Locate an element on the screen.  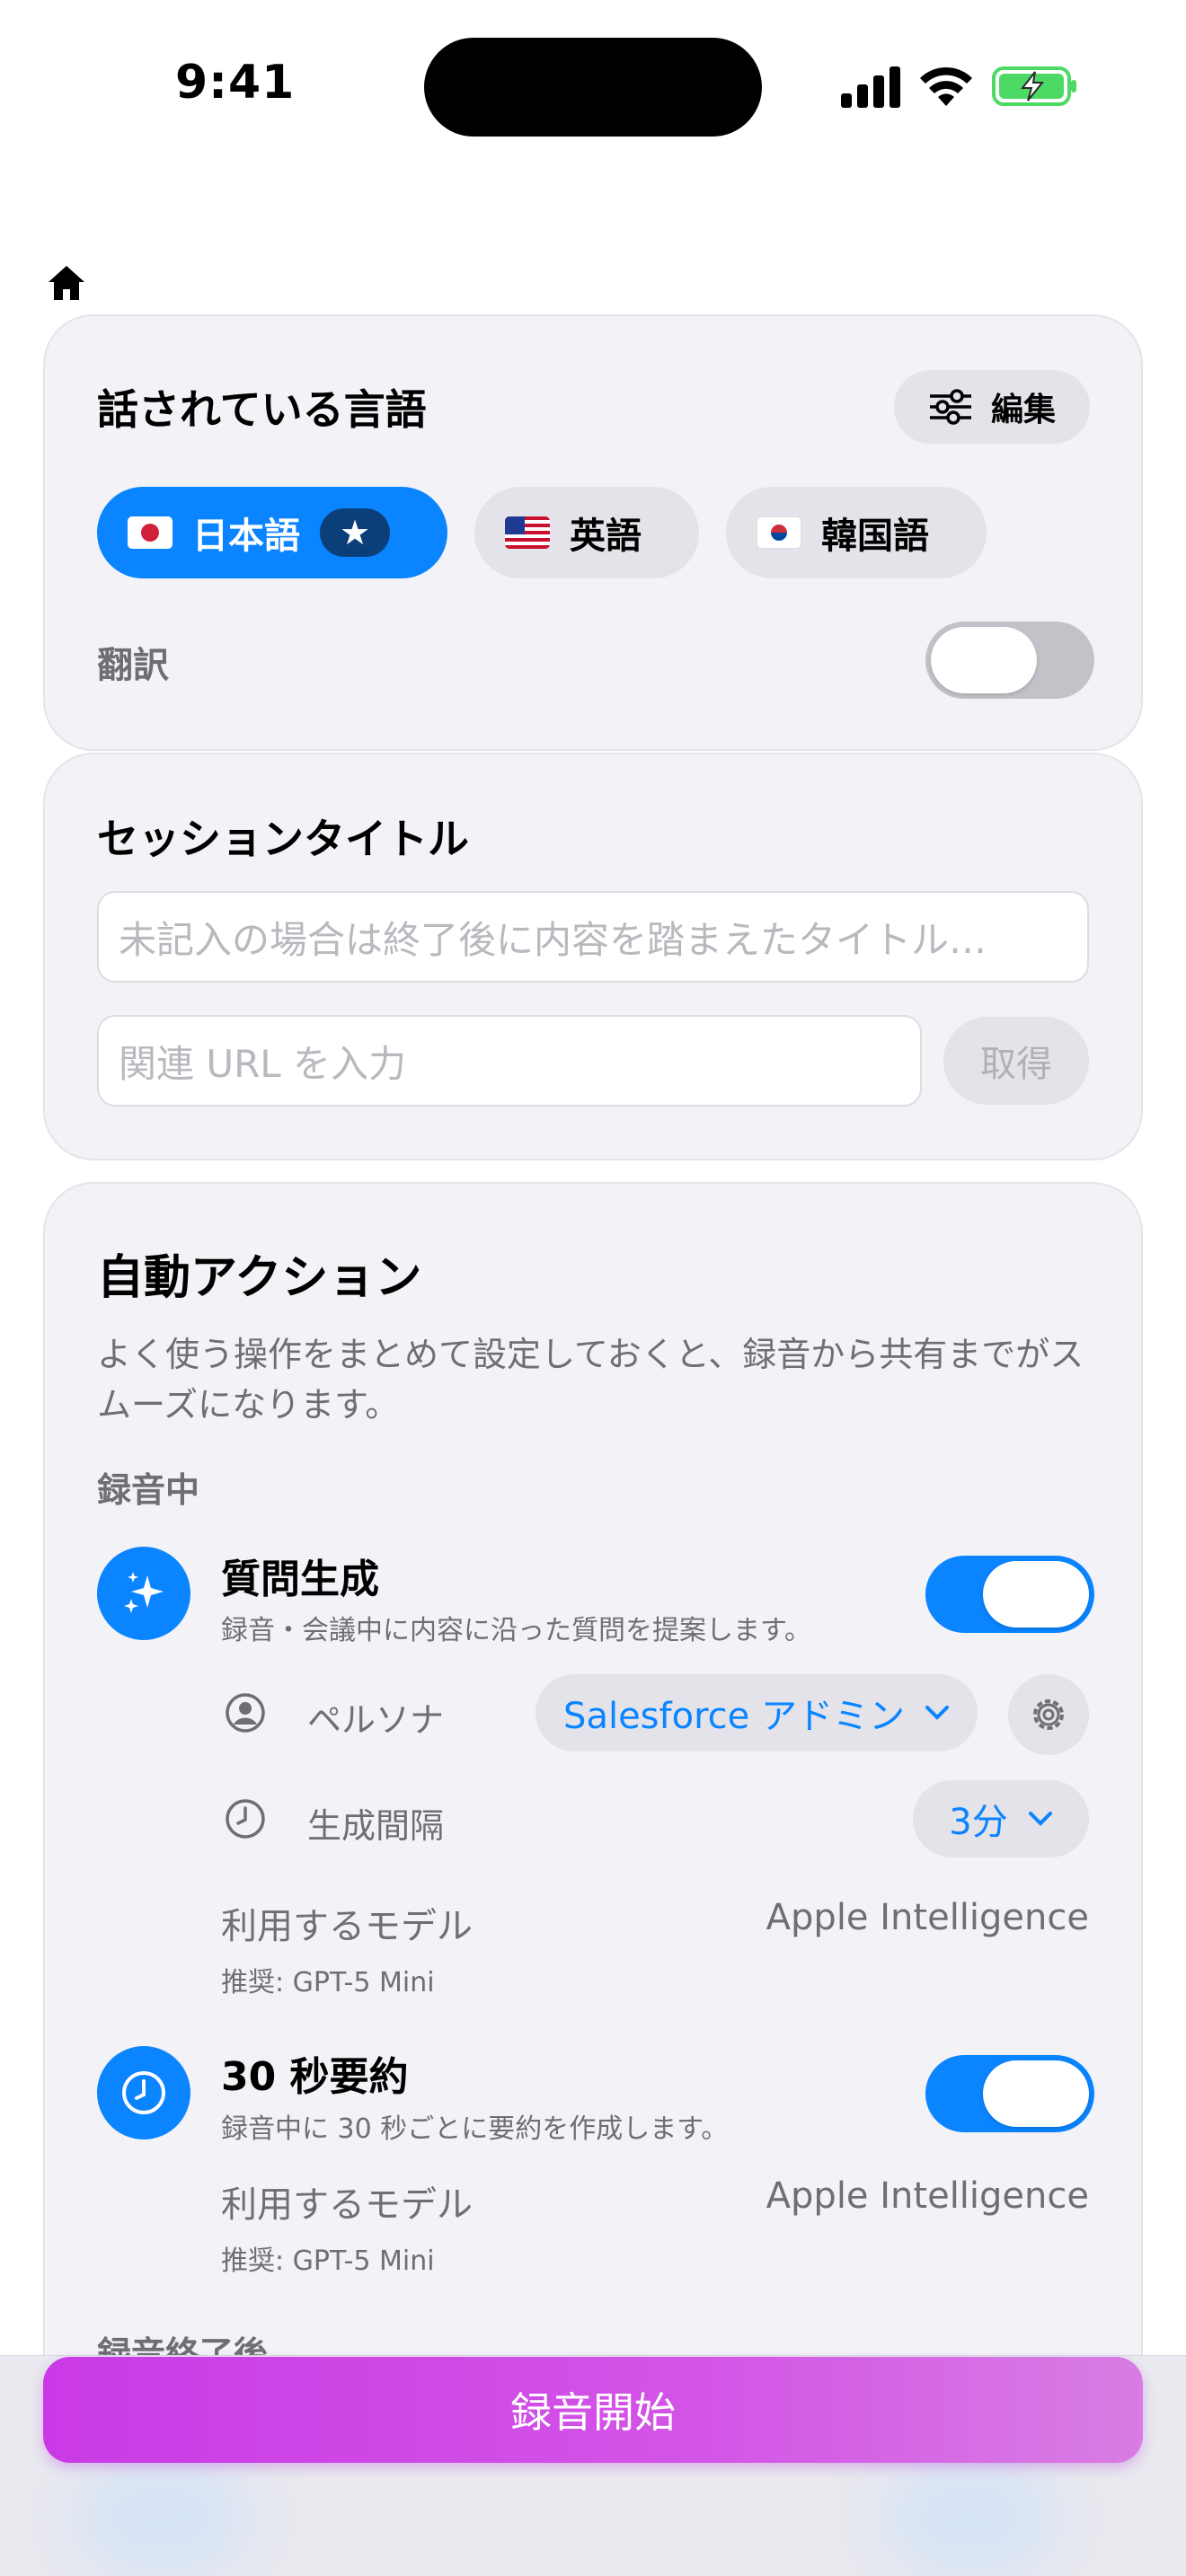
edit-label: 編集 is located at coordinates (1023, 410).